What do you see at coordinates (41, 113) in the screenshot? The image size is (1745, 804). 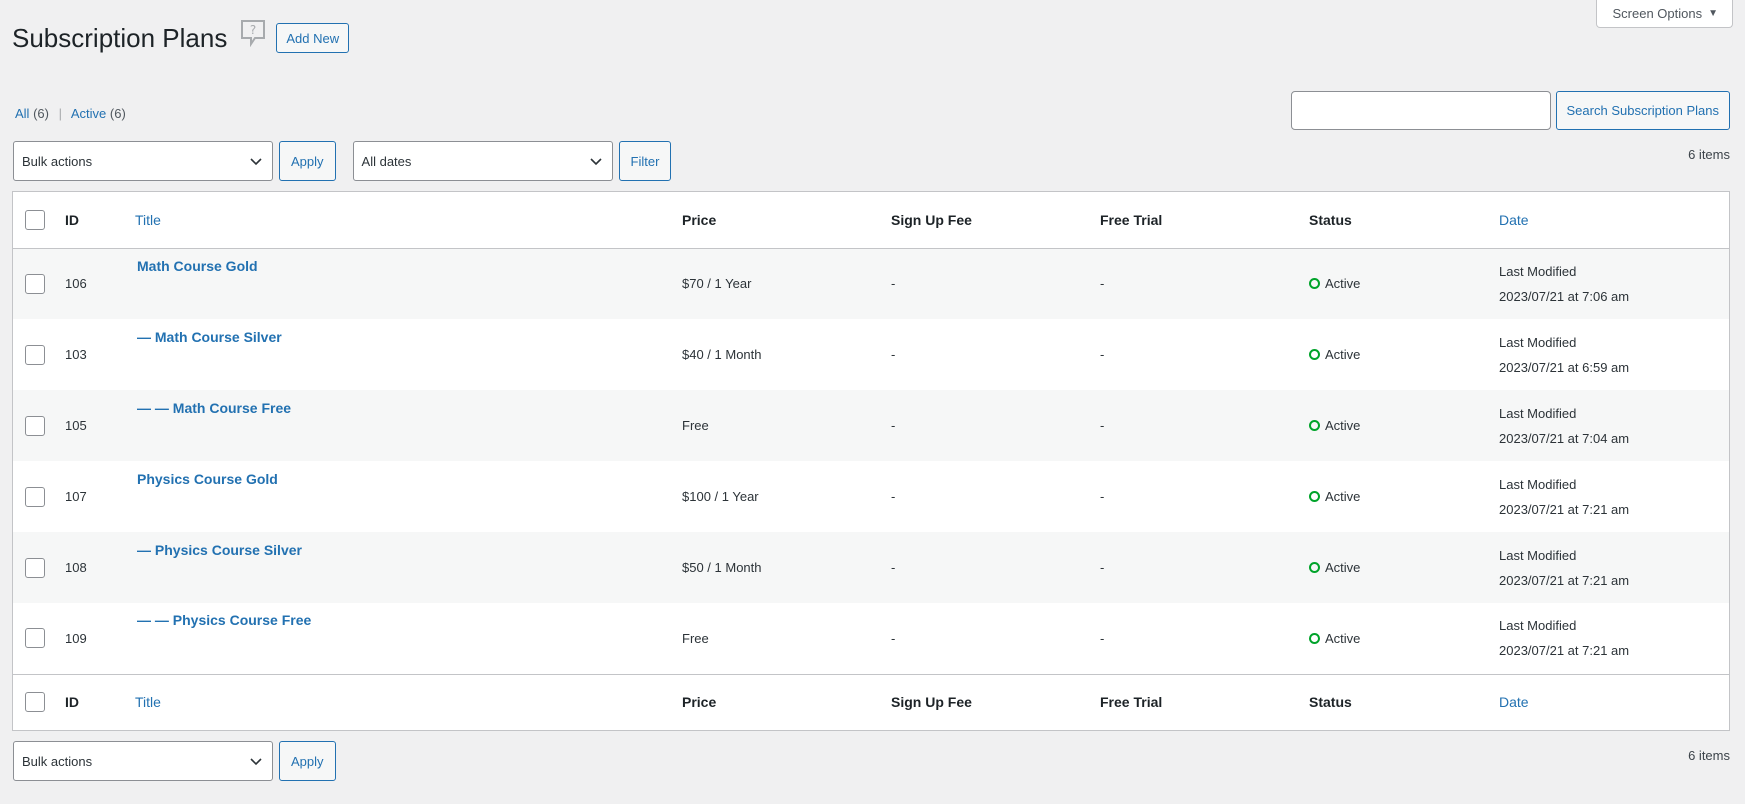 I see `filter-all-count: (6)` at bounding box center [41, 113].